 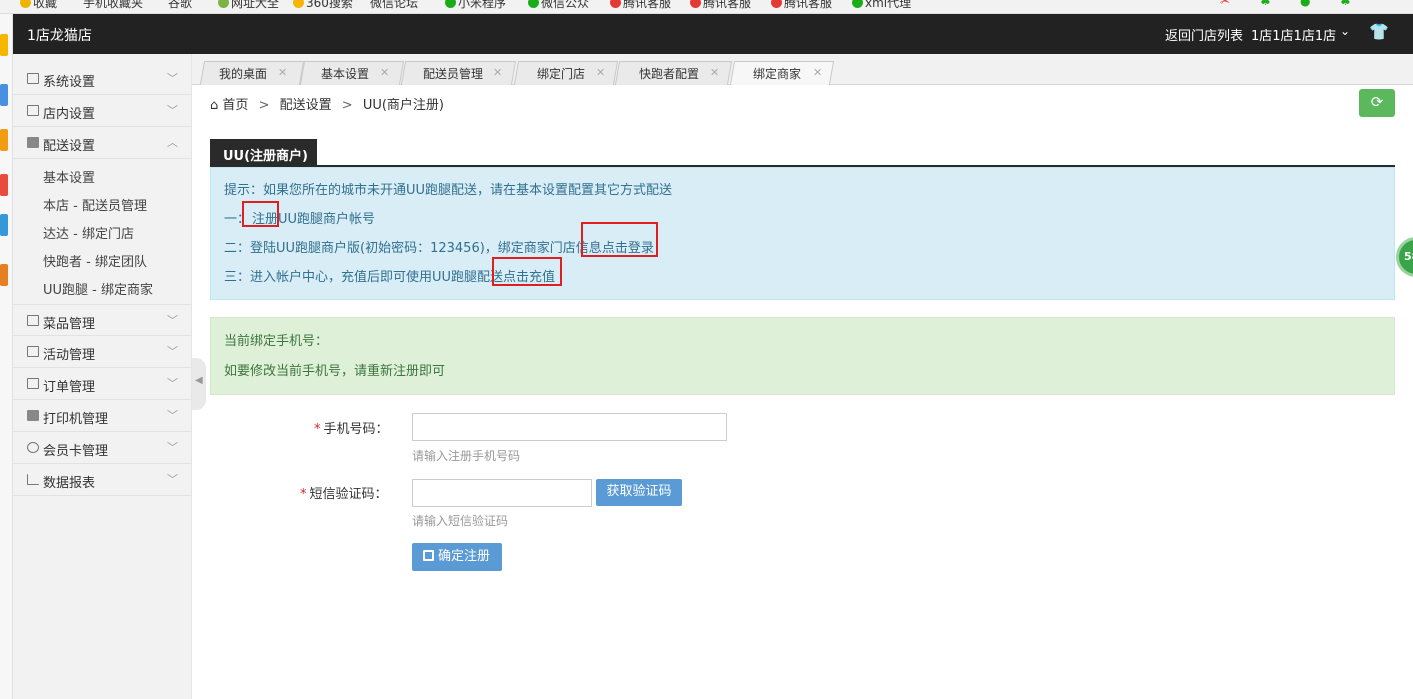 What do you see at coordinates (33, 142) in the screenshot?
I see `truck-icon` at bounding box center [33, 142].